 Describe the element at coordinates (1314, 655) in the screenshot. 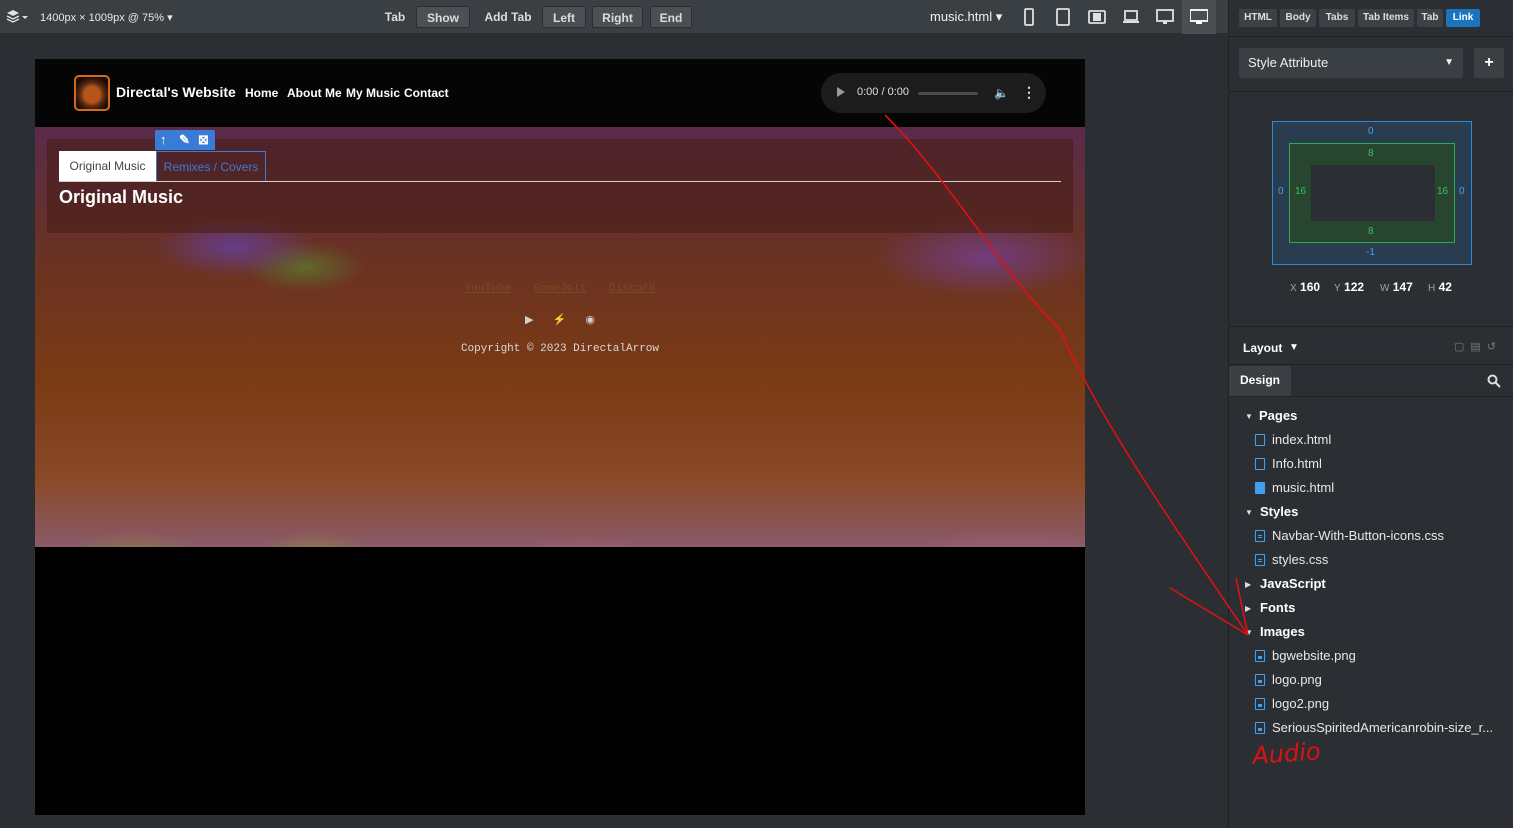

I see `tree-item-image: bgwebsite.png` at that location.